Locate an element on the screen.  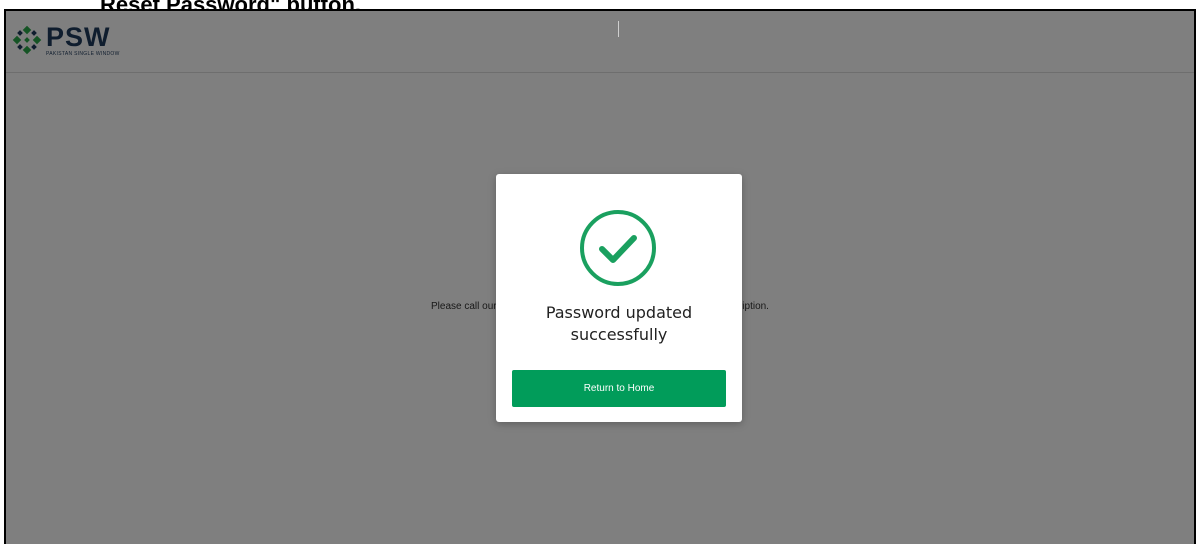
check-circle-icon is located at coordinates (618, 248).